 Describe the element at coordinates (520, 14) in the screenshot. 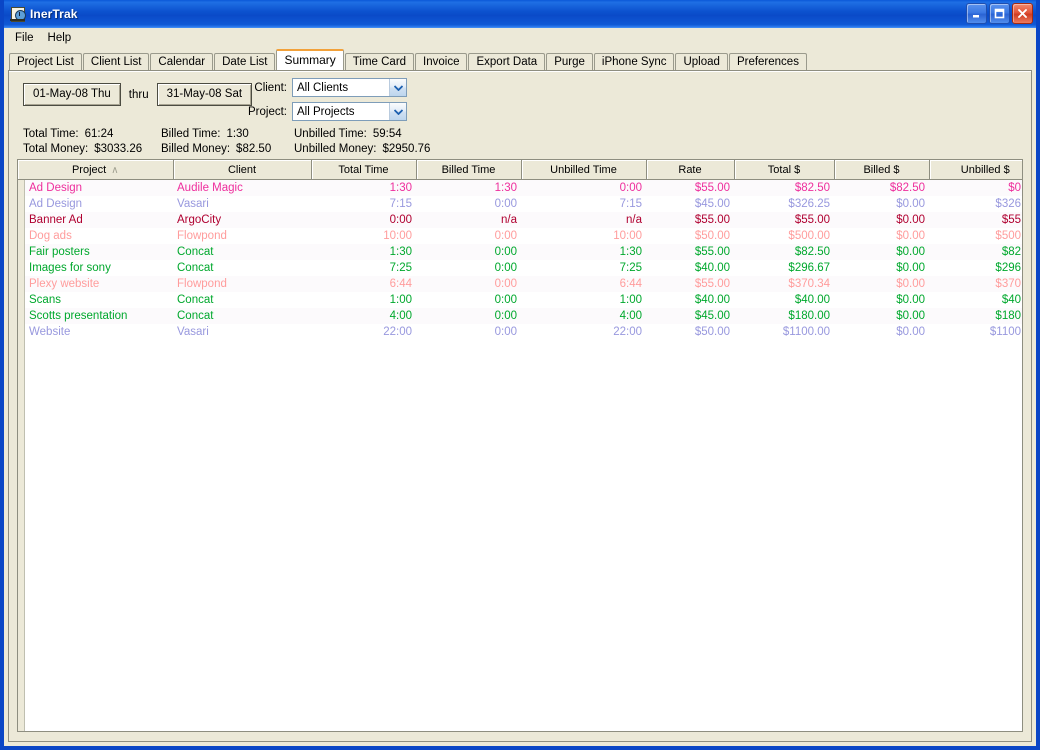

I see `title-bar: InerTrak` at that location.